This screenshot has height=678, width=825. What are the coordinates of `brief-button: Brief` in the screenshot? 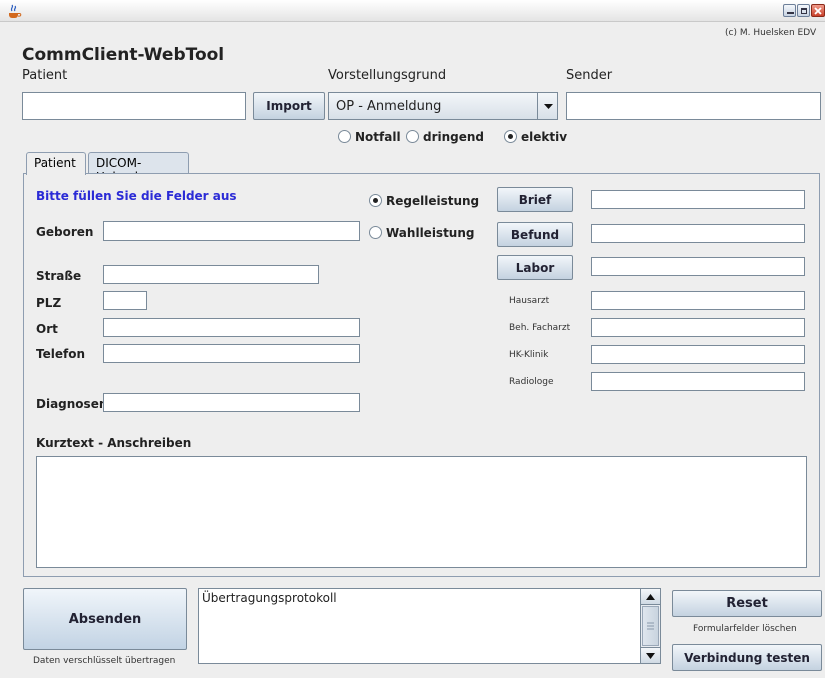 It's located at (535, 199).